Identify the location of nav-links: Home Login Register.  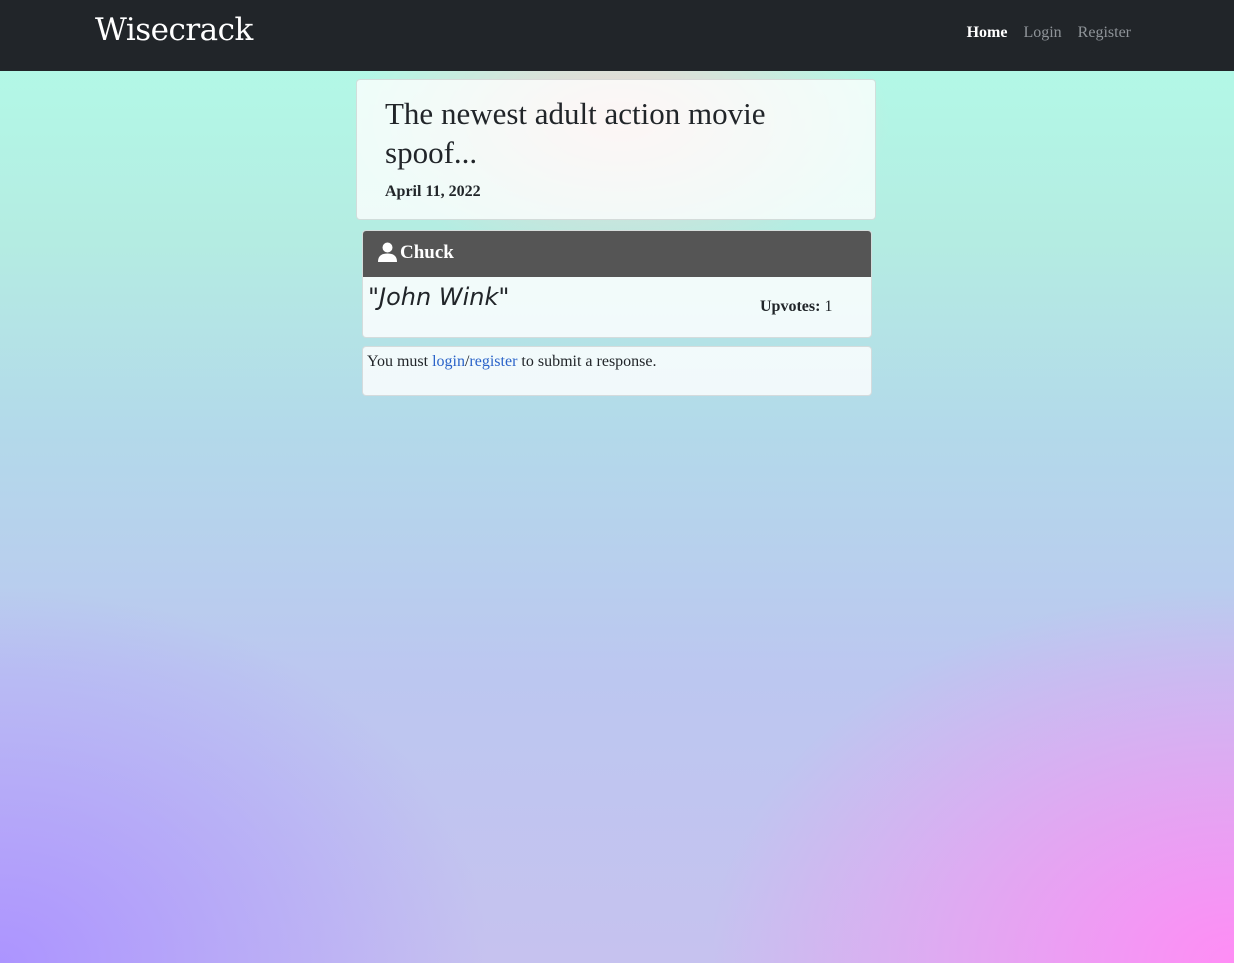
(1049, 33).